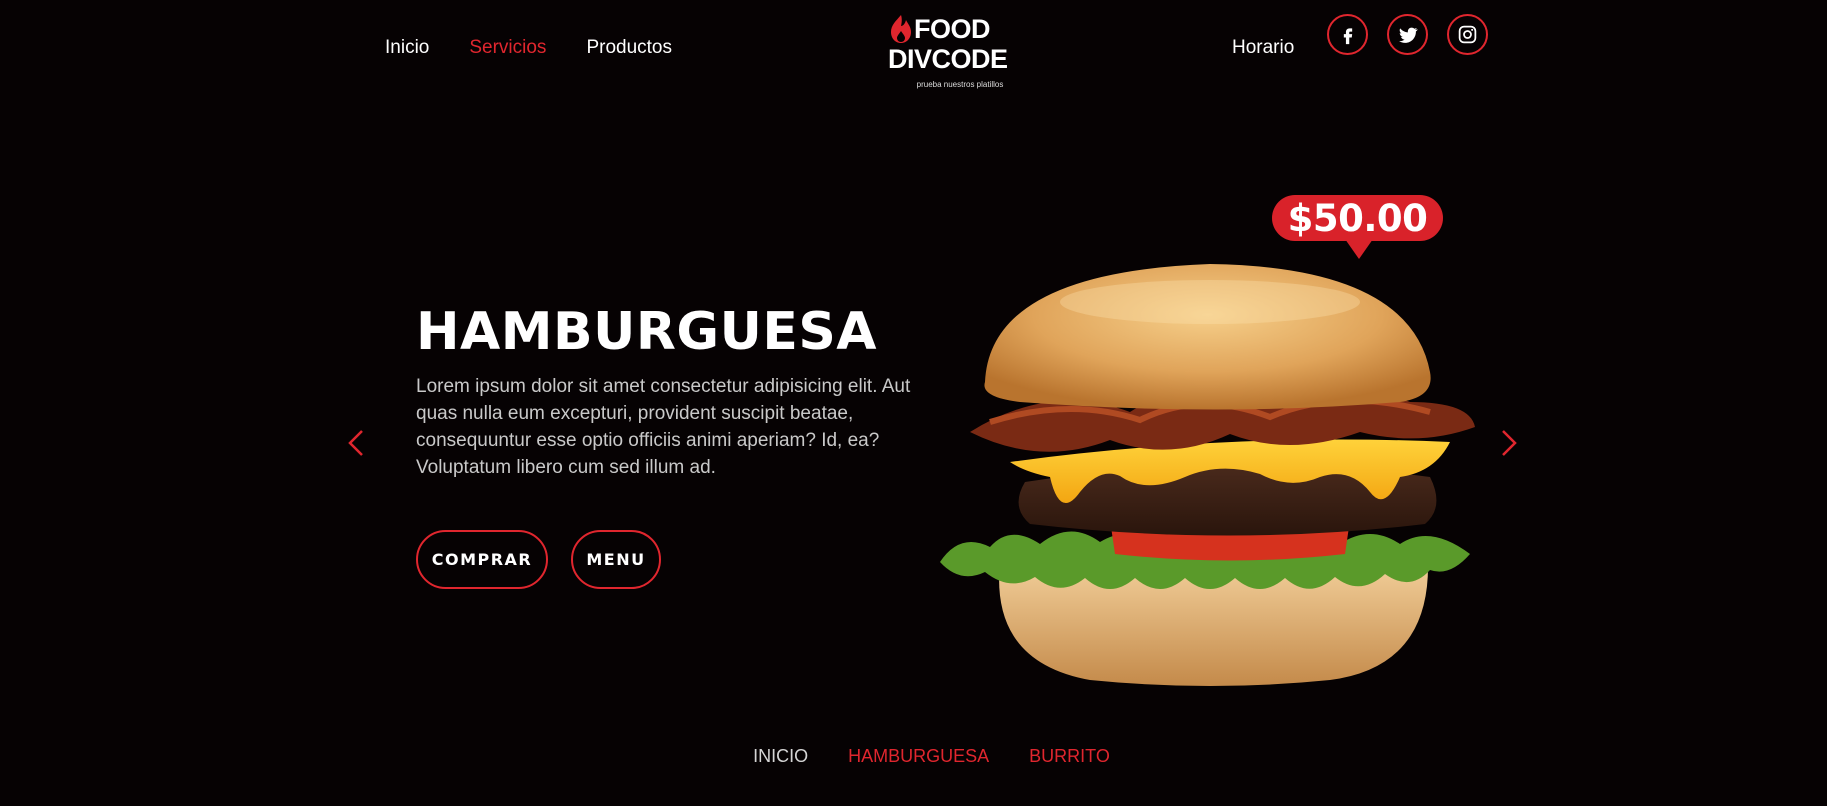  What do you see at coordinates (1357, 218) in the screenshot?
I see `price-tag: $50.00` at bounding box center [1357, 218].